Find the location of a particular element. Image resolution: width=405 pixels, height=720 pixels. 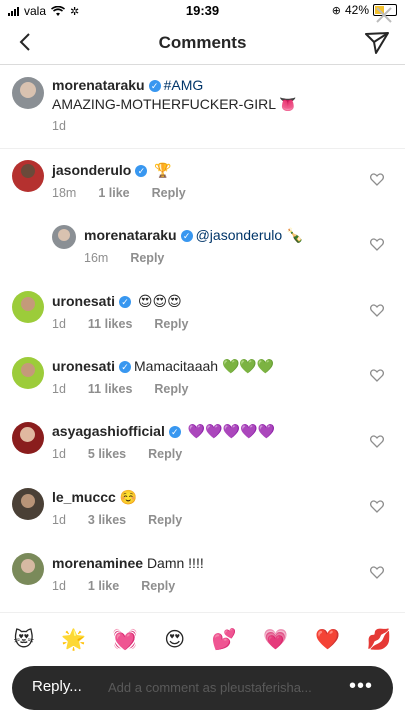

champagne-emoji: 🍾 is located at coordinates (295, 236).